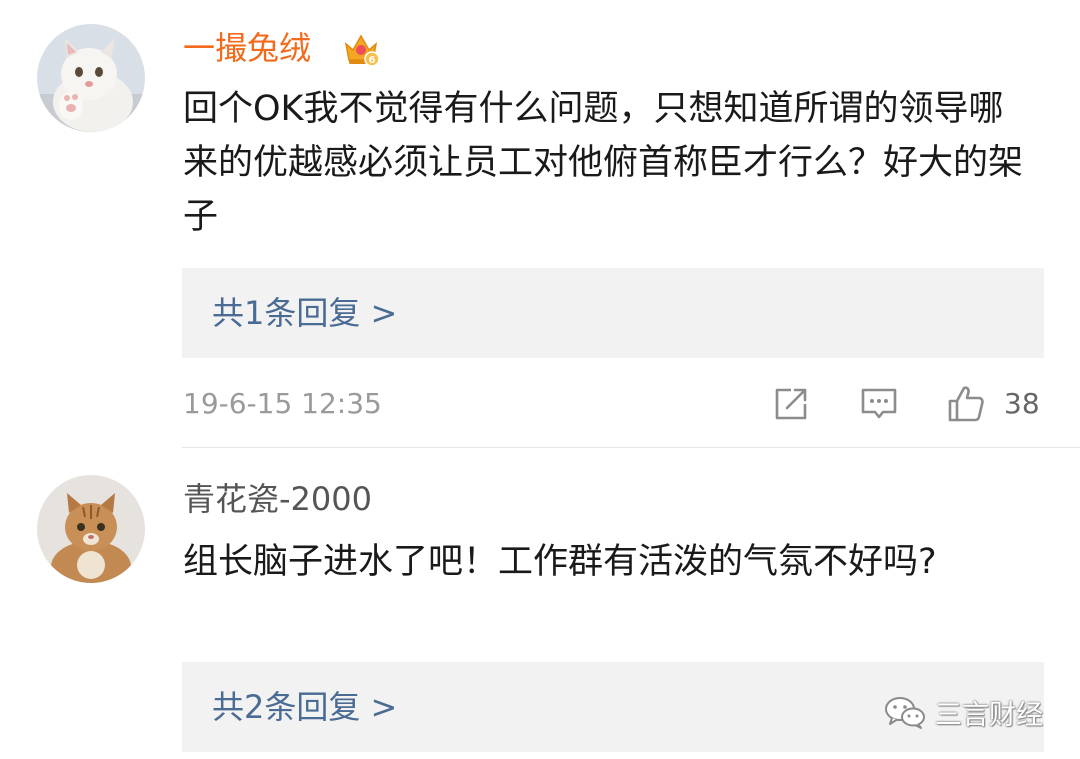 Image resolution: width=1080 pixels, height=759 pixels. What do you see at coordinates (613, 313) in the screenshot?
I see `replies-panel: 共1条回复 >` at bounding box center [613, 313].